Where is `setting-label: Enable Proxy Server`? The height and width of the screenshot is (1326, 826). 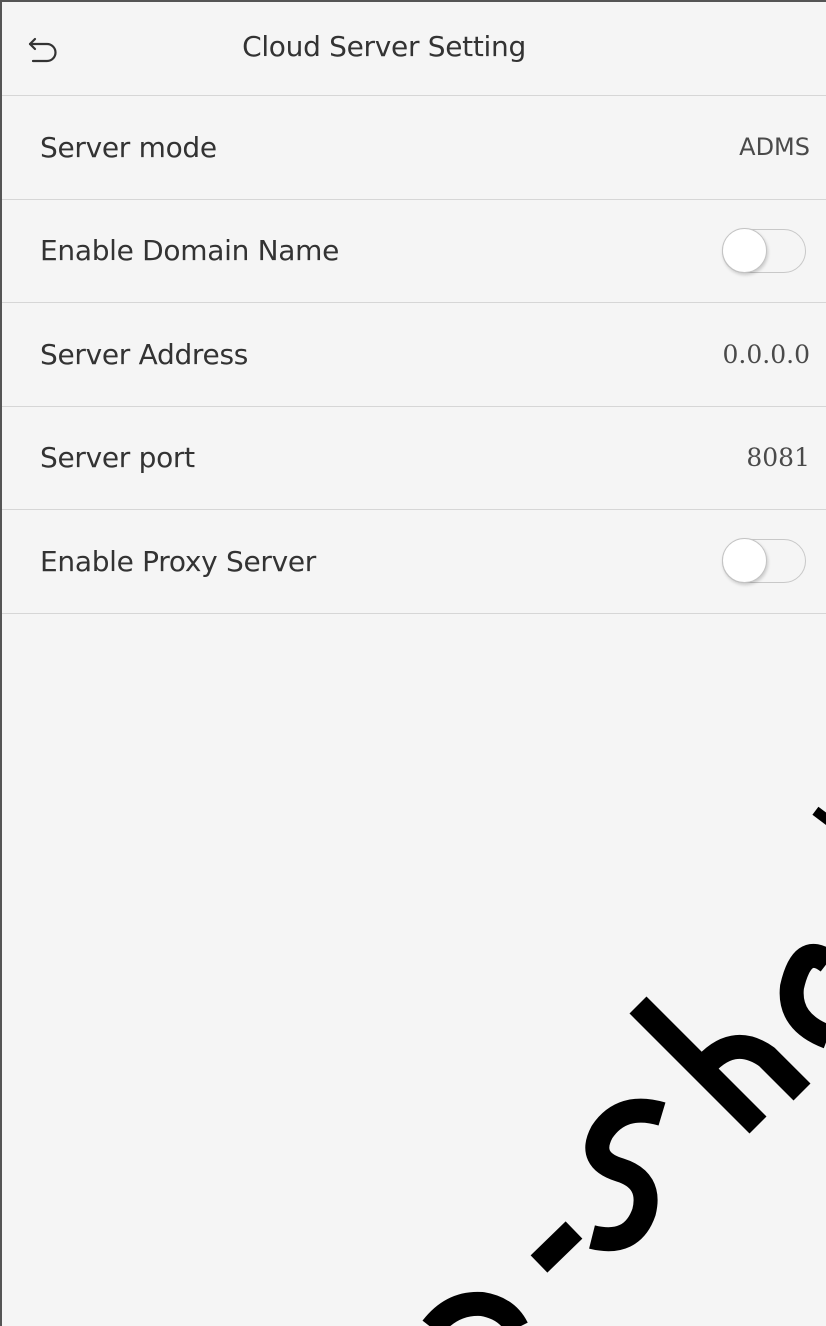 setting-label: Enable Proxy Server is located at coordinates (178, 561).